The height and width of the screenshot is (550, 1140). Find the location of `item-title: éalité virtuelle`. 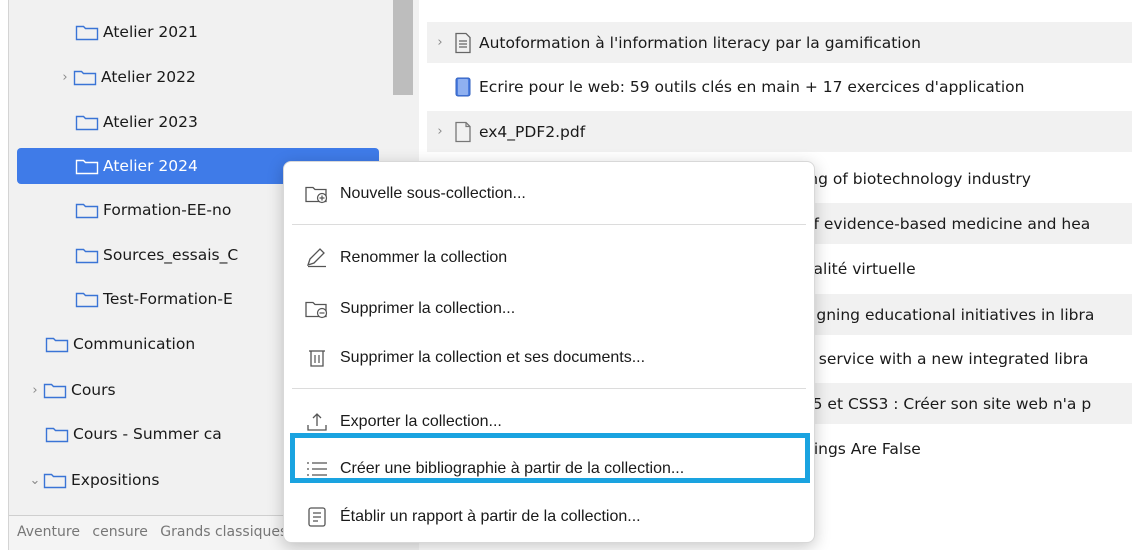

item-title: éalité virtuelle is located at coordinates (860, 268).